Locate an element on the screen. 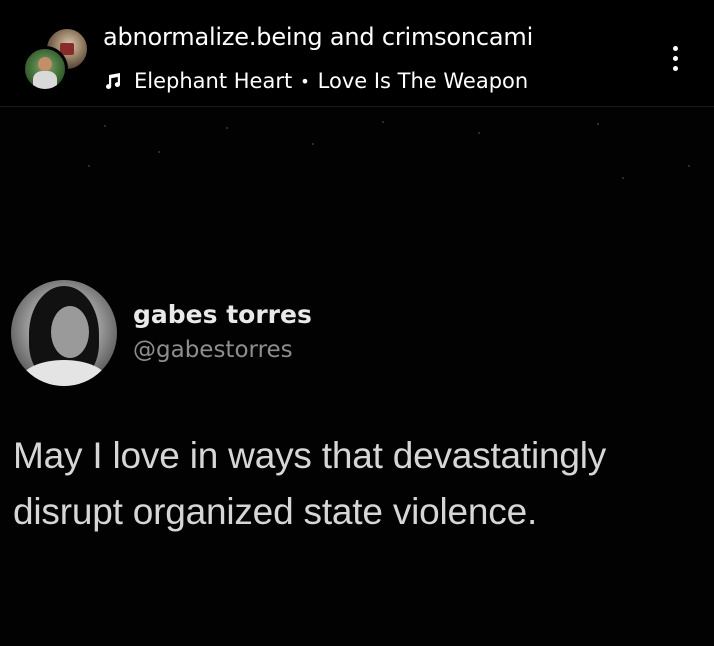 This screenshot has width=714, height=646. more-vertical-icon is located at coordinates (675, 58).